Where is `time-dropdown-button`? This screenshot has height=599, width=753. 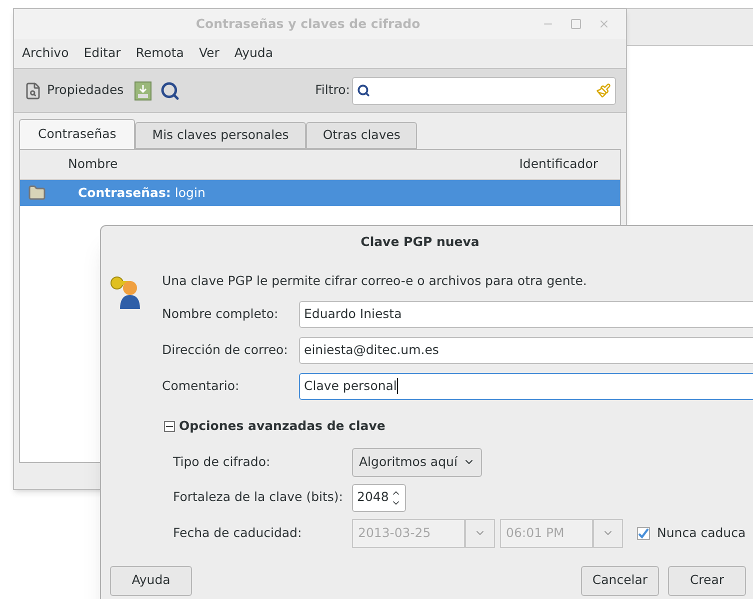 time-dropdown-button is located at coordinates (608, 533).